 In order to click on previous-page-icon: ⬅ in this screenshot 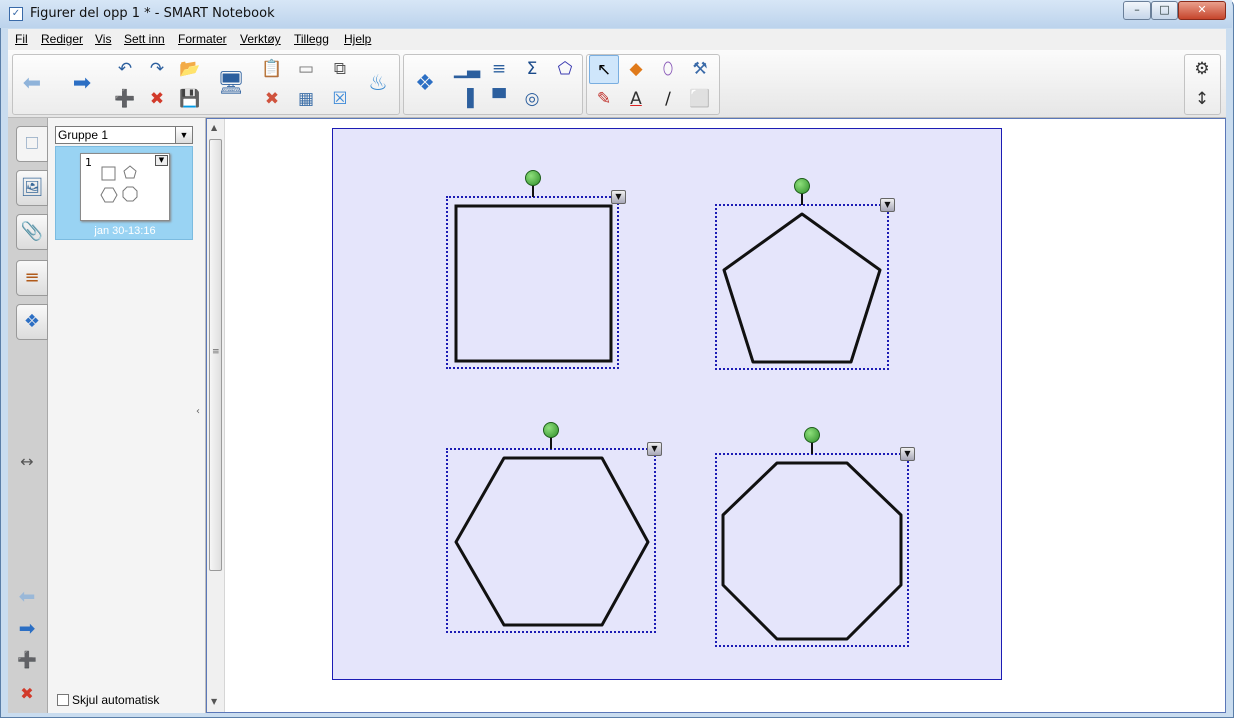, I will do `click(27, 596)`.